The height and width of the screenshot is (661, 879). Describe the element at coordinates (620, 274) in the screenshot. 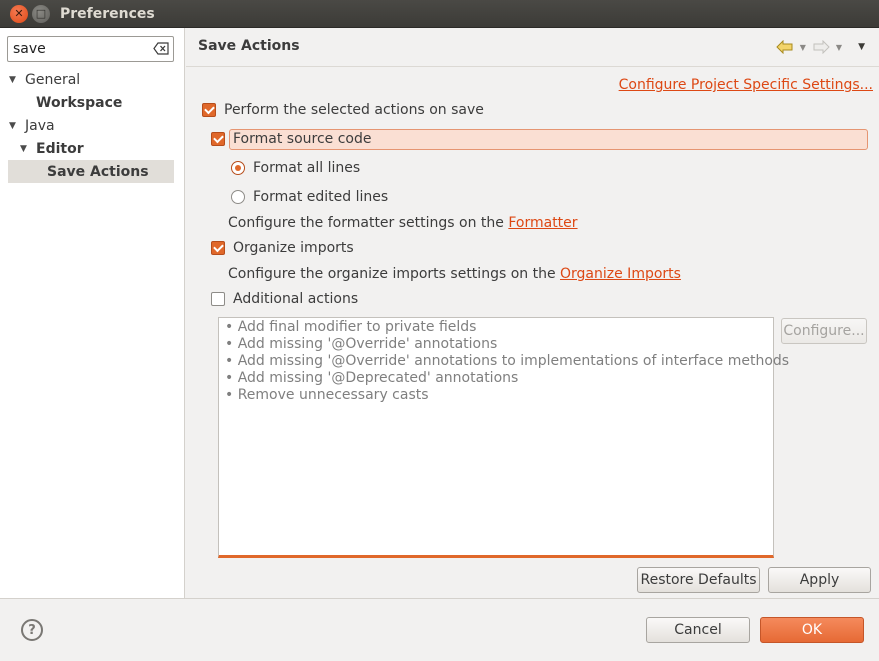

I see `organize-imports-link: Organize Imports` at that location.